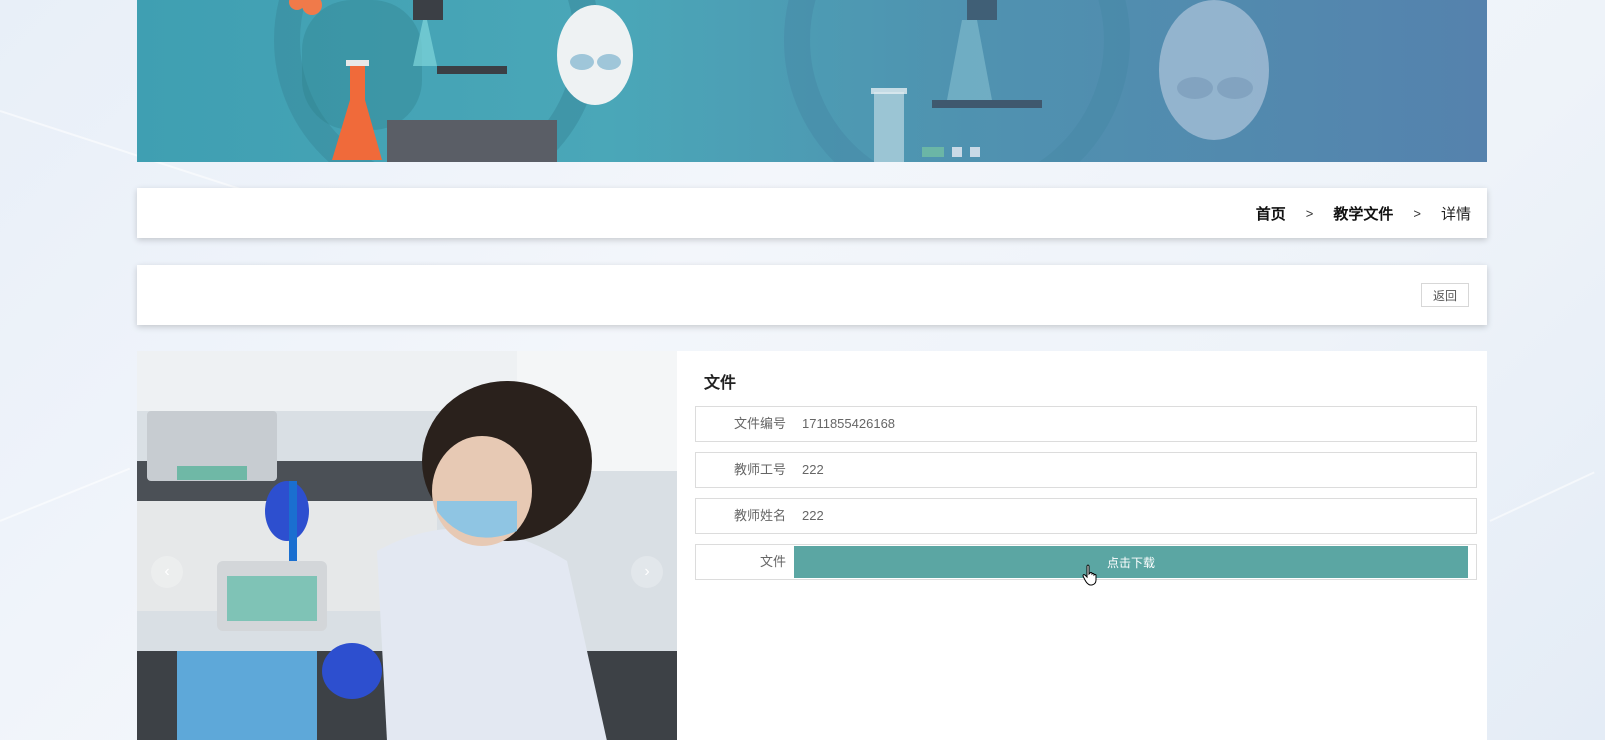  I want to click on banner-pagination, so click(951, 152).